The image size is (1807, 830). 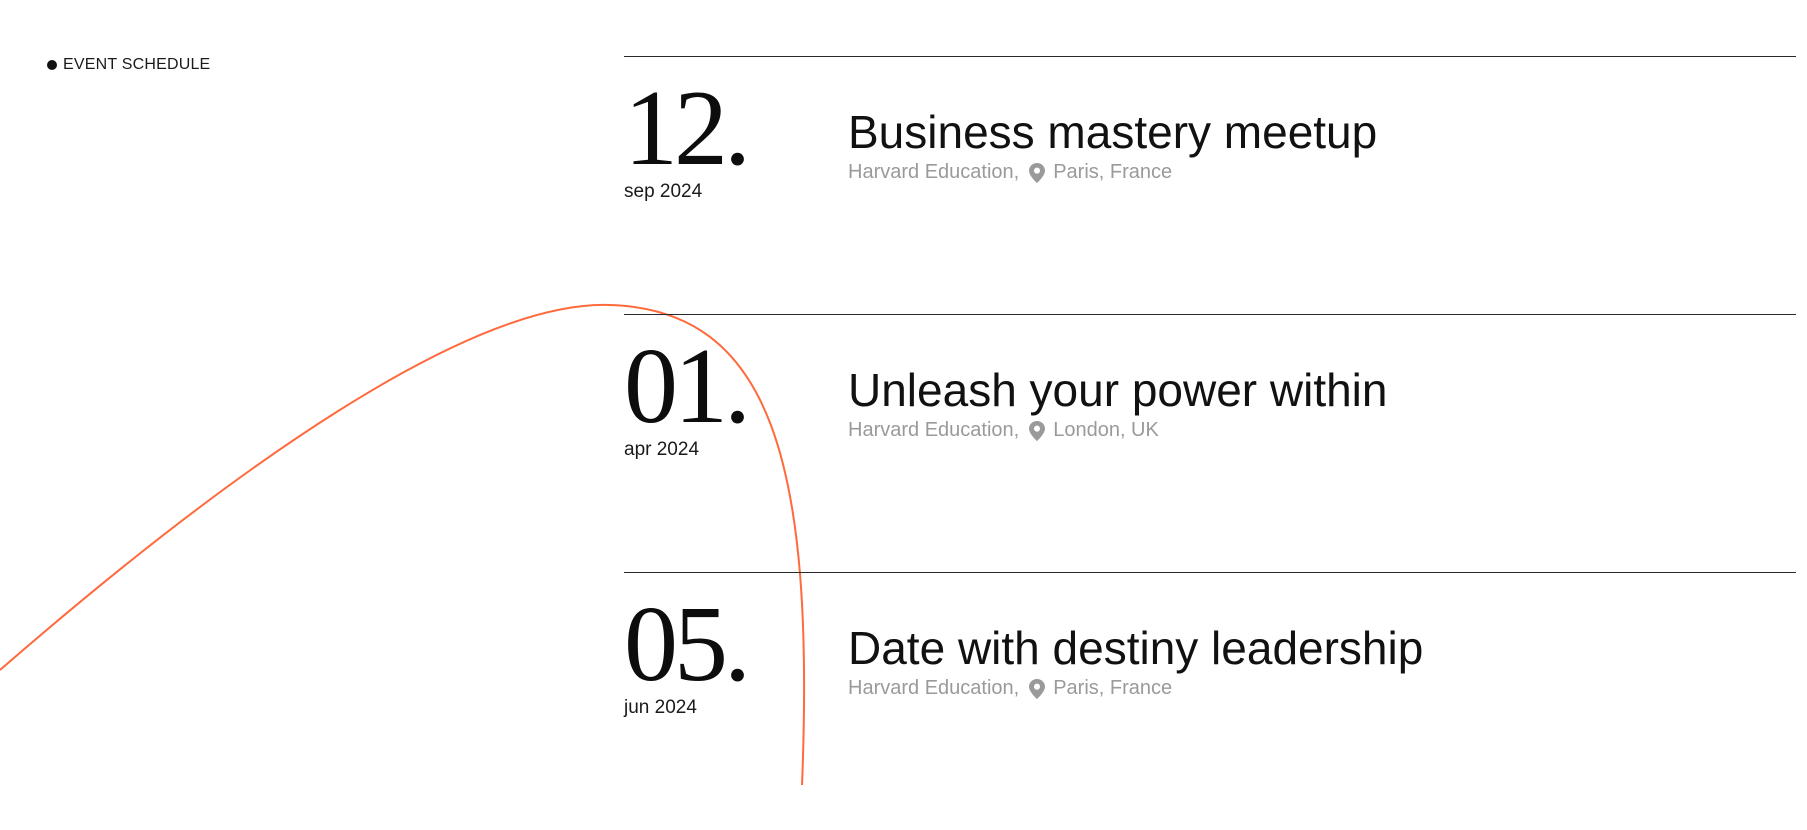 I want to click on section-label: EVENT SCHEDULE, so click(x=128, y=65).